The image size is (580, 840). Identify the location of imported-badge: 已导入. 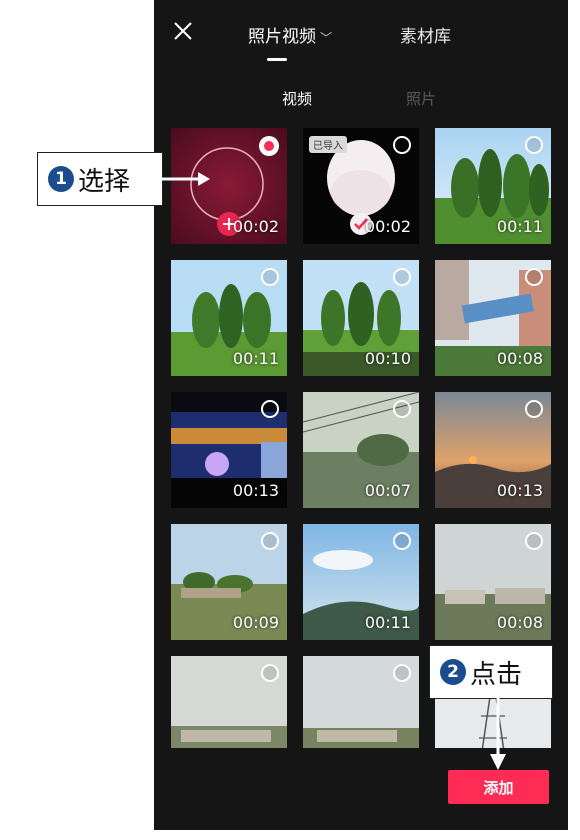
(328, 144).